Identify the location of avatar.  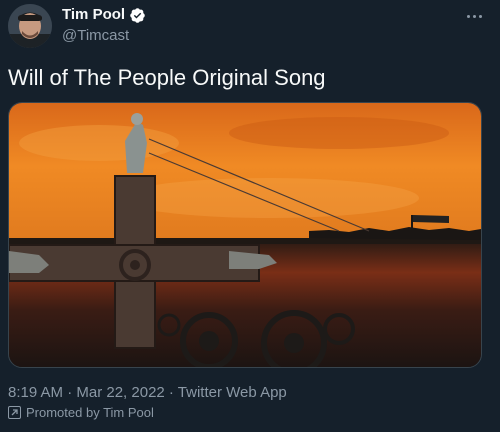
(30, 26).